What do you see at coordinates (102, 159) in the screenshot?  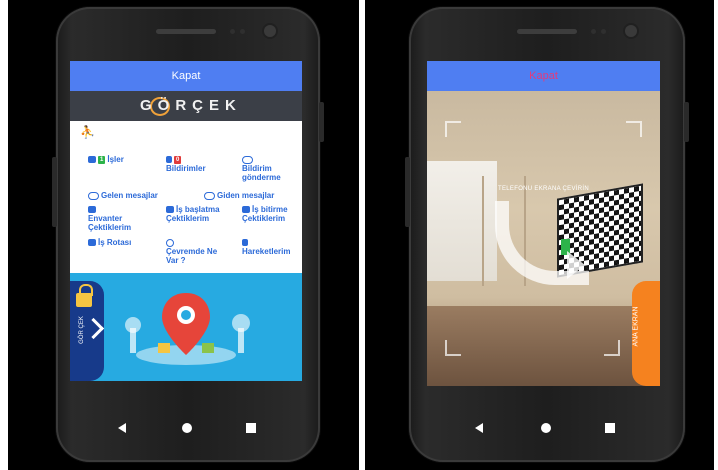 I see `isler-count-badge: 1` at bounding box center [102, 159].